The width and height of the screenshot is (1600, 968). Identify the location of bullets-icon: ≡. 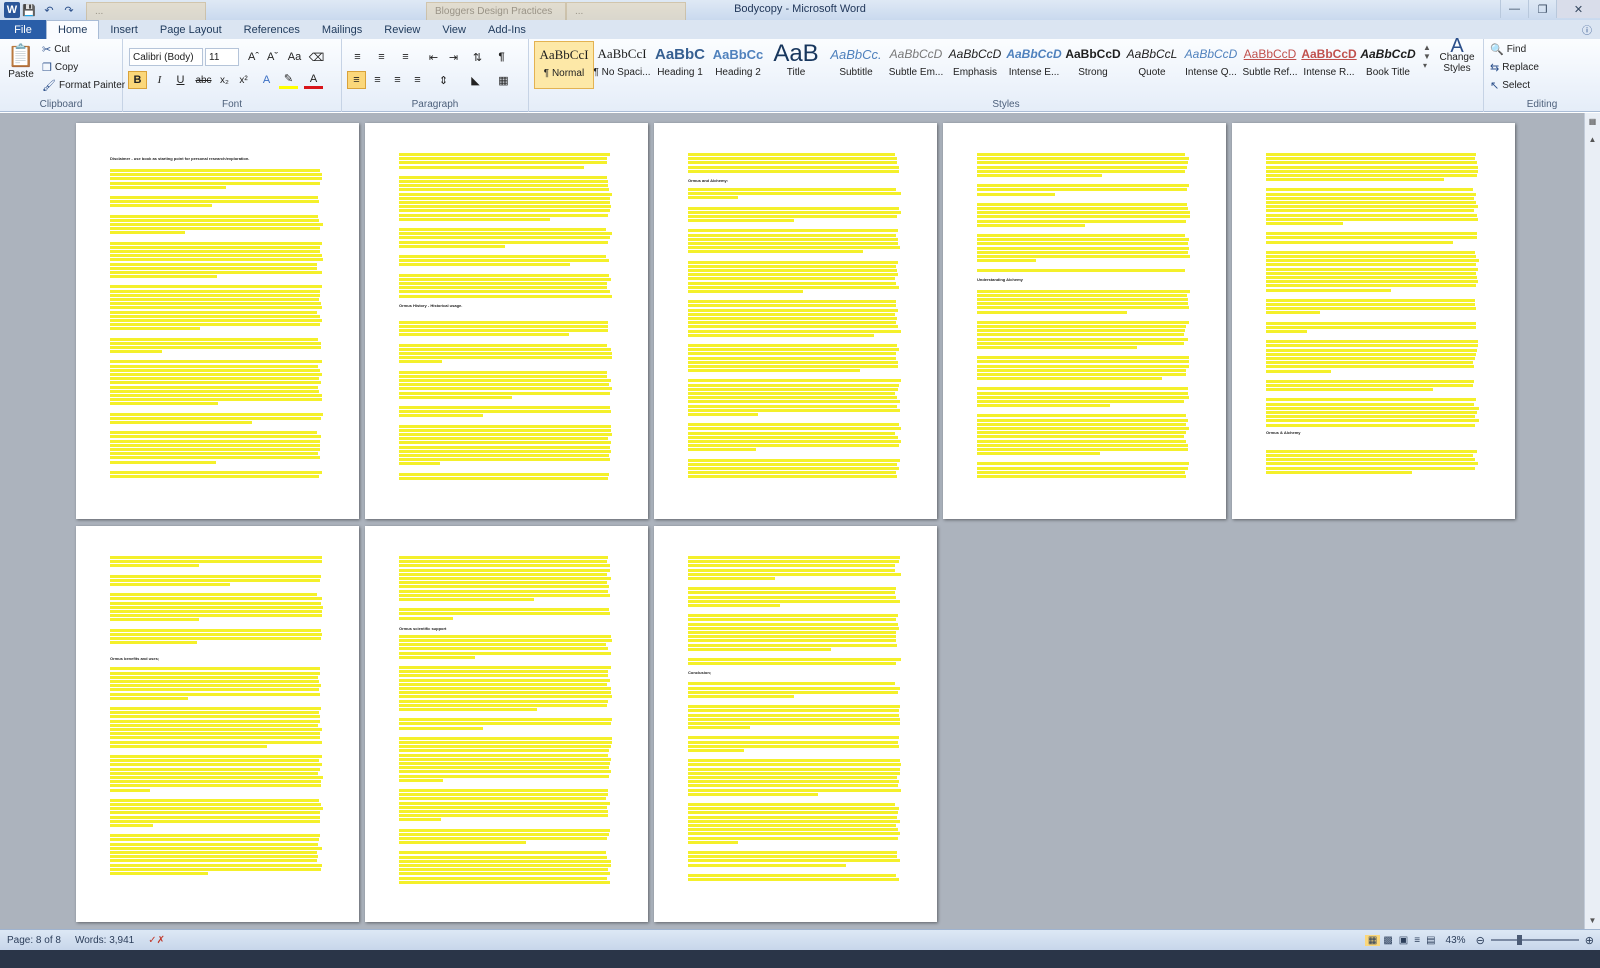
(357, 57).